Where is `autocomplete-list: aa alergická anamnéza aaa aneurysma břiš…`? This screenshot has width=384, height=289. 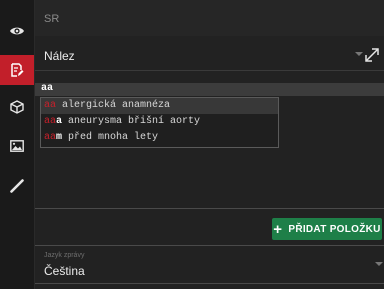
autocomplete-list: aa alergická anamnéza aaa aneurysma břiš… is located at coordinates (159, 122).